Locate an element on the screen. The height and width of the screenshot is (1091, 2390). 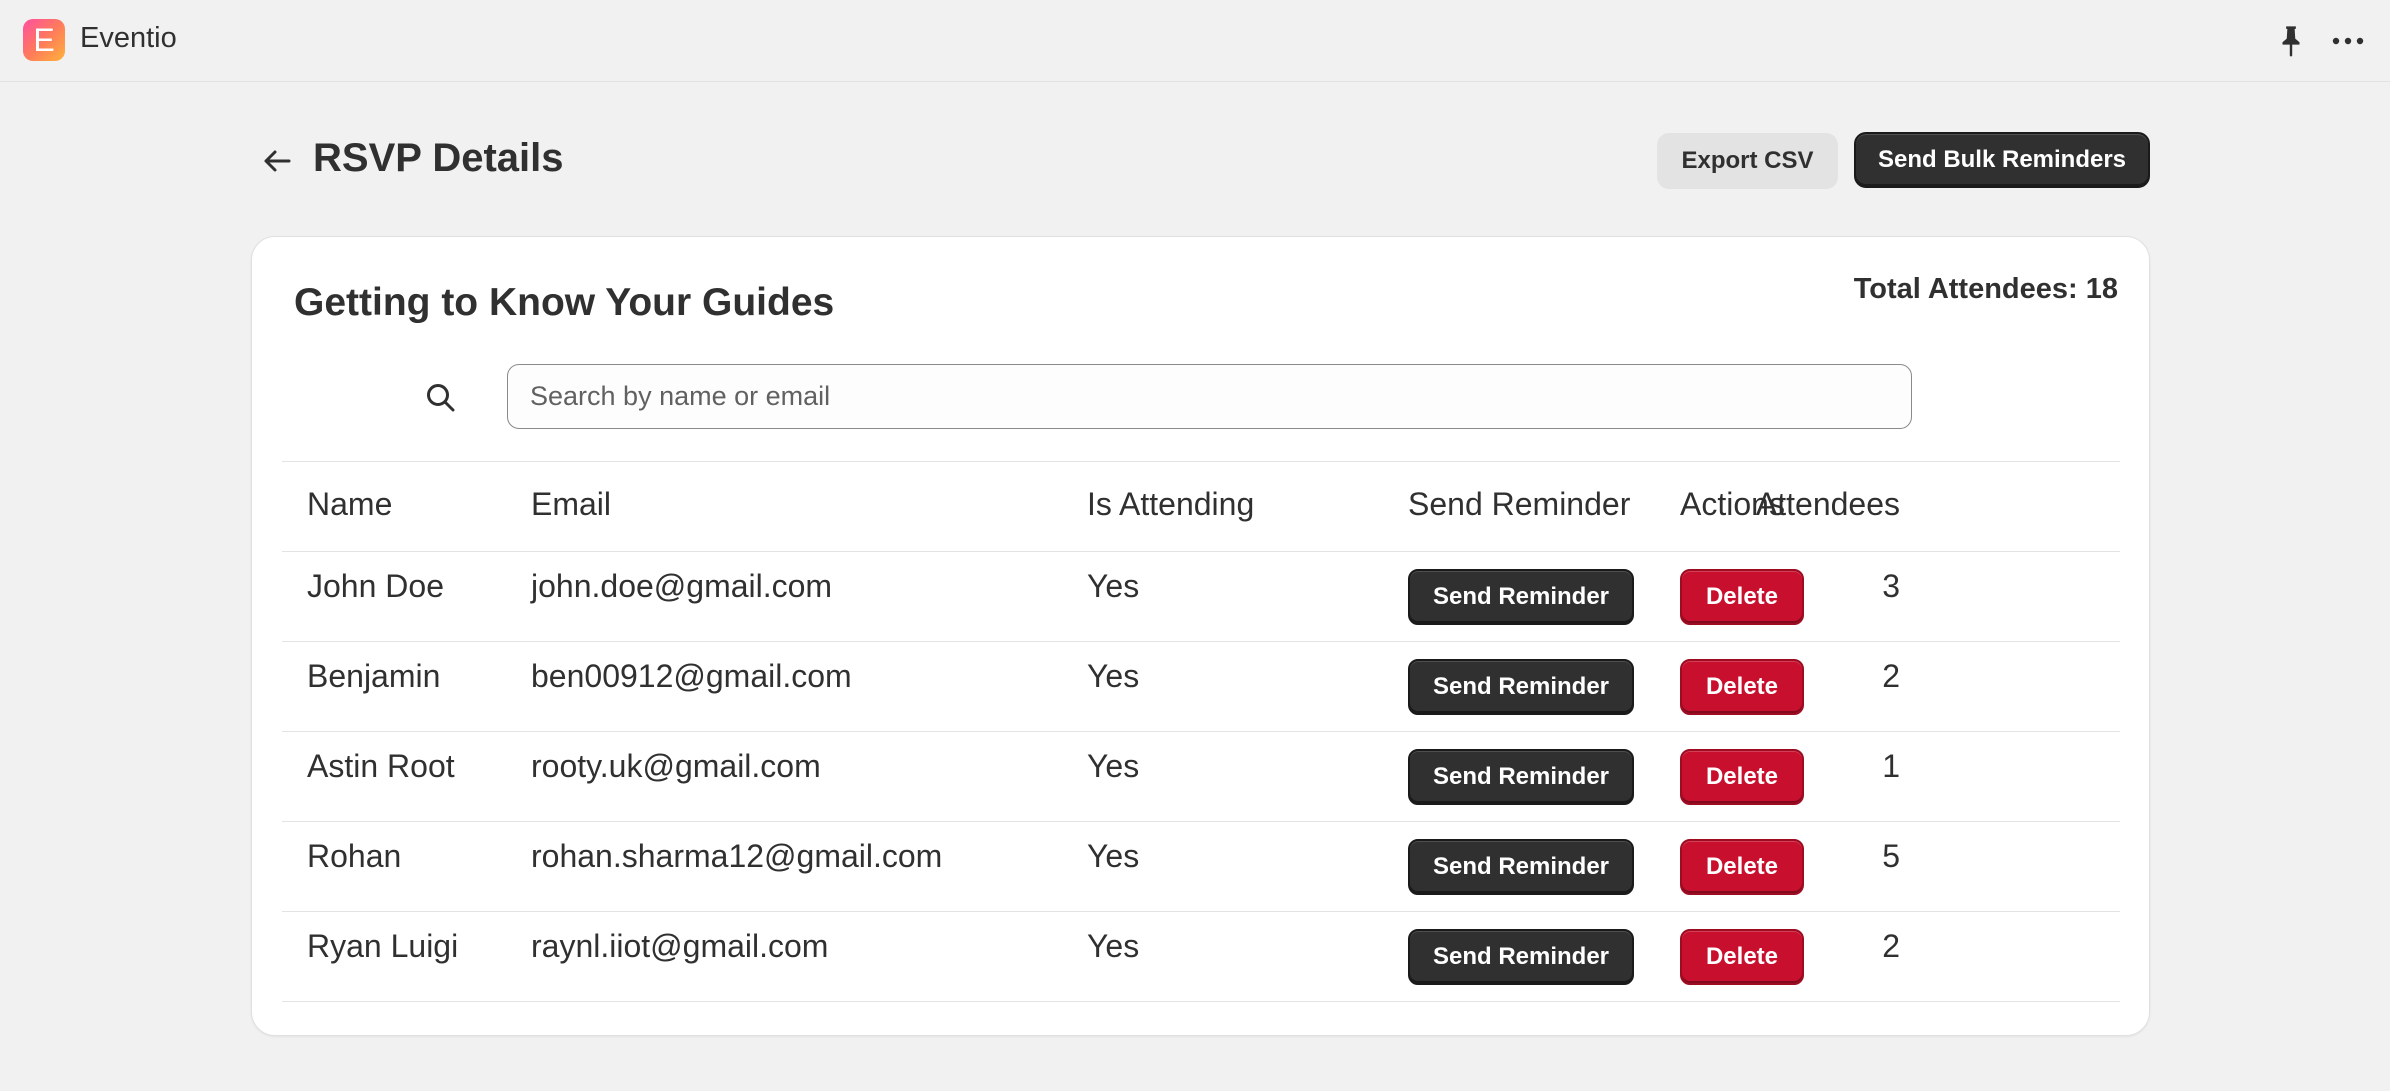
search-input is located at coordinates (1209, 396).